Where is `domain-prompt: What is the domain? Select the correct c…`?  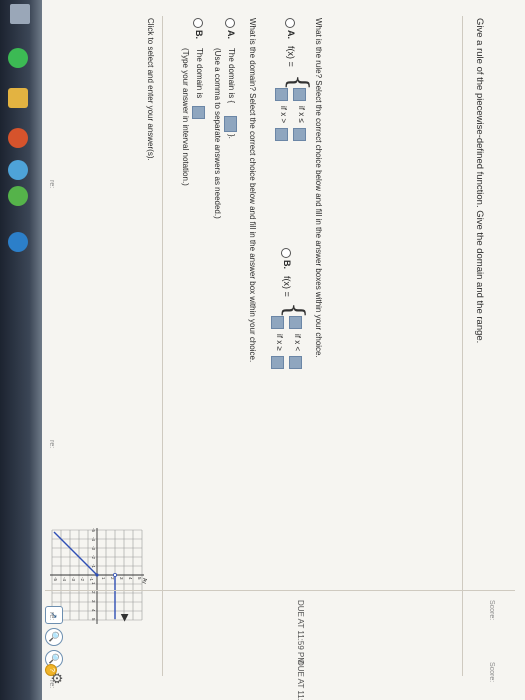
domain-prompt: What is the domain? Select the correct c… is located at coordinates (252, 190).